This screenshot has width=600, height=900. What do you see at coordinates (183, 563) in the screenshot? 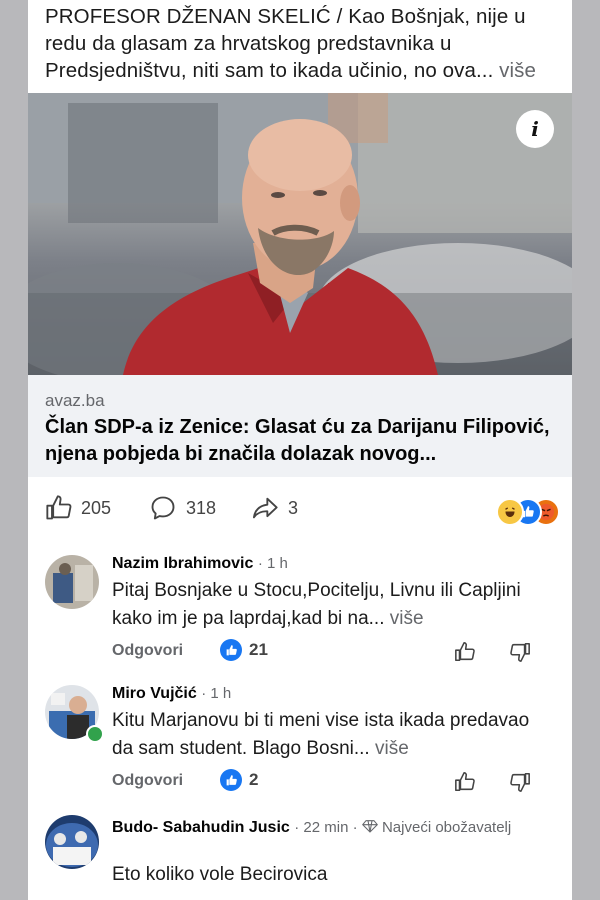
I see `author-name: Nazim Ibrahimovic` at bounding box center [183, 563].